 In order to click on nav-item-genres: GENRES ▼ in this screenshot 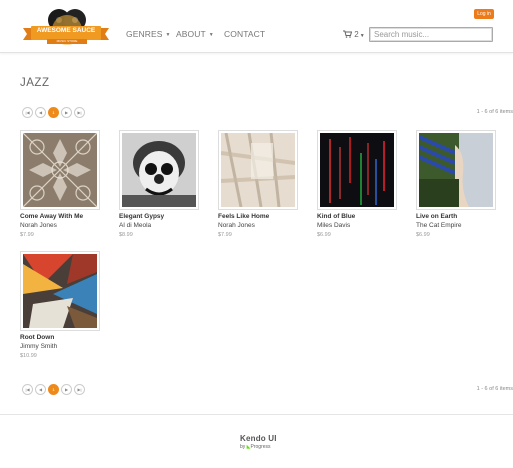, I will do `click(148, 34)`.